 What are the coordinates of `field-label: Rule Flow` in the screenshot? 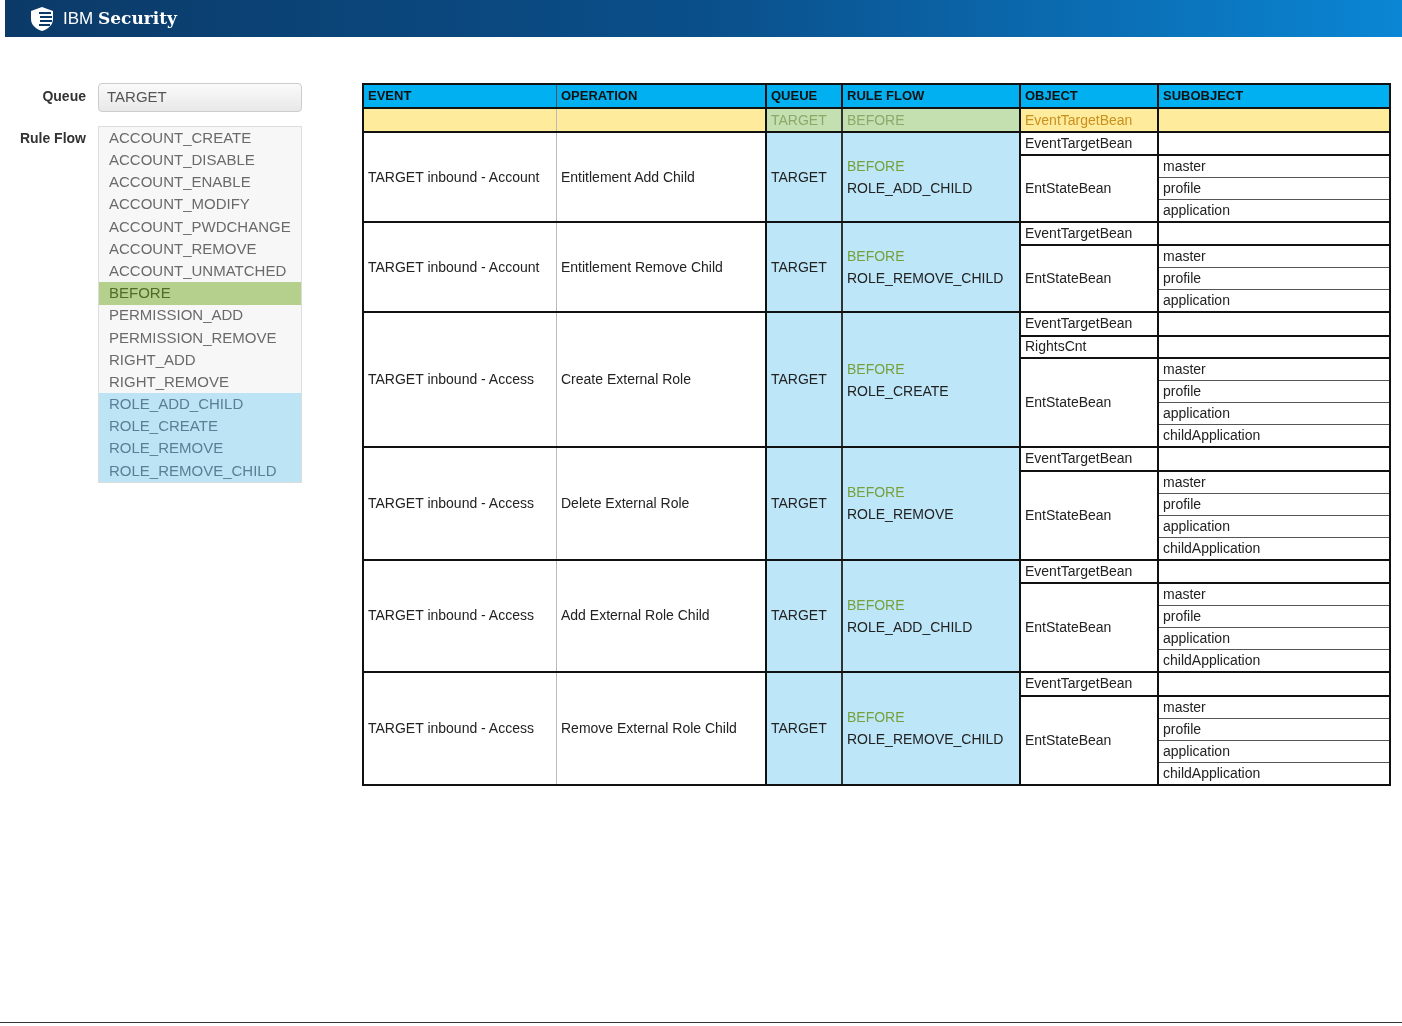 It's located at (52, 138).